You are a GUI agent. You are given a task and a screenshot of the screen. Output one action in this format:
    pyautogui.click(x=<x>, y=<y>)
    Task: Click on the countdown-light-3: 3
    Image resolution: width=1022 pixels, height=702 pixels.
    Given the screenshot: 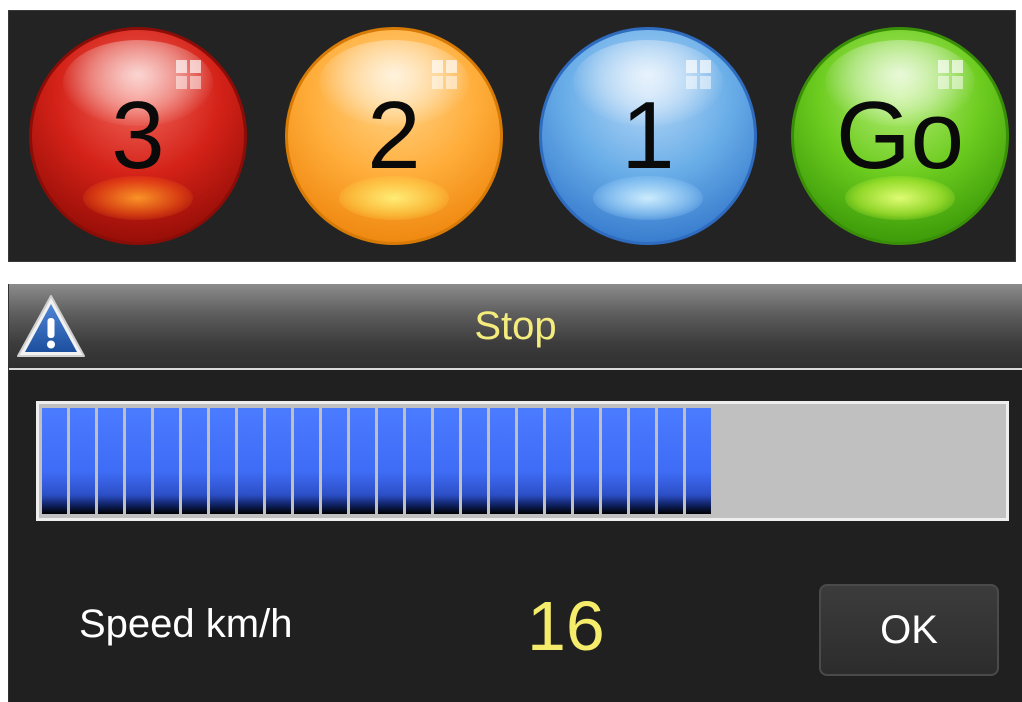 What is the action you would take?
    pyautogui.click(x=138, y=136)
    